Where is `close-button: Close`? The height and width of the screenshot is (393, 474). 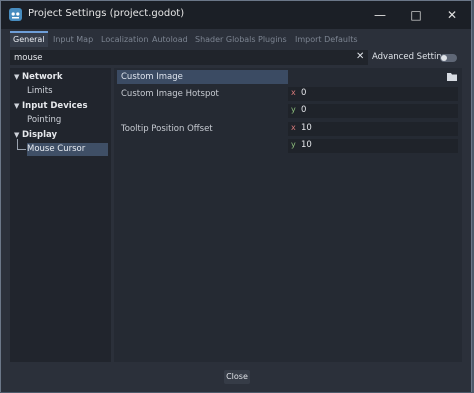
close-button: Close is located at coordinates (237, 377).